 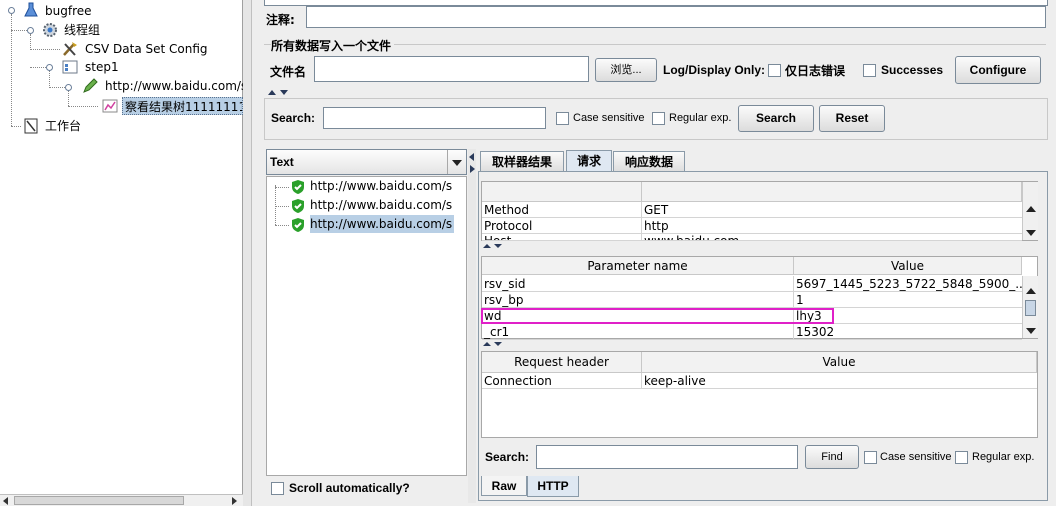 What do you see at coordinates (870, 457) in the screenshot?
I see `bottom-case-sensitive-checkbox` at bounding box center [870, 457].